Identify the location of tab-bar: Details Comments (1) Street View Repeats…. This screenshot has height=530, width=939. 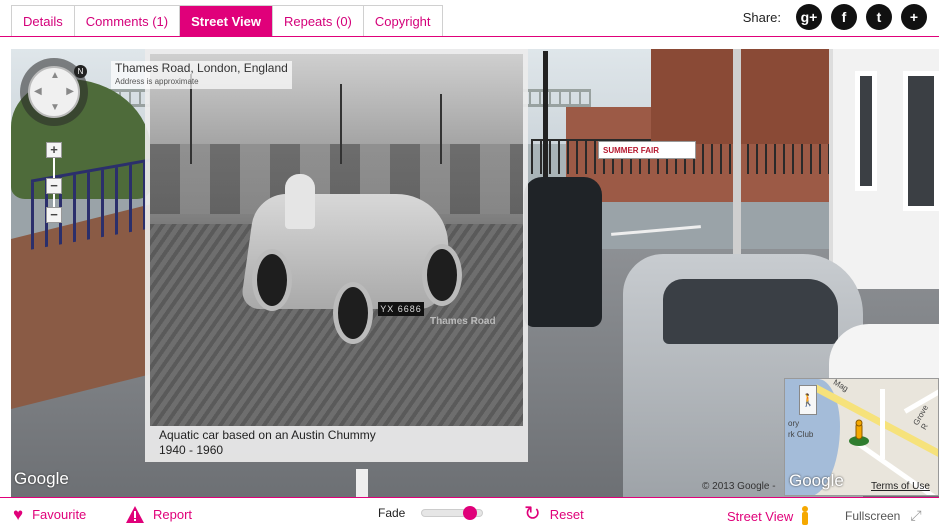
(227, 21).